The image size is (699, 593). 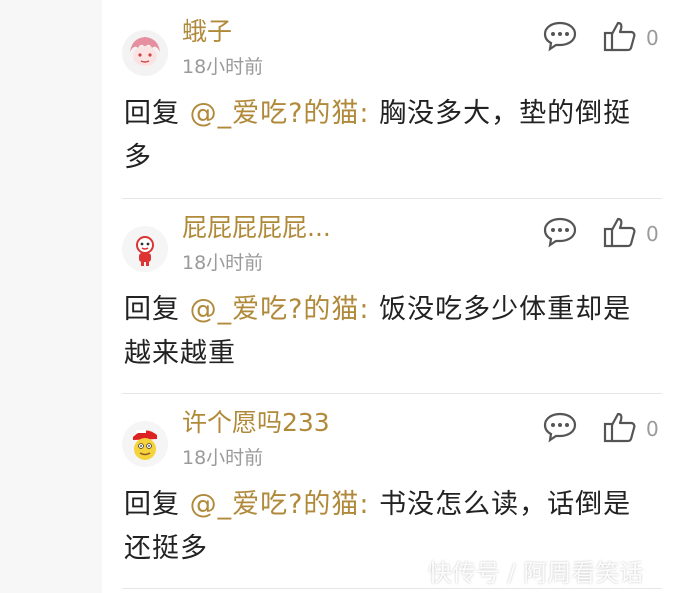 I want to click on yellow-character-red-hat-avatar-icon, so click(x=145, y=444).